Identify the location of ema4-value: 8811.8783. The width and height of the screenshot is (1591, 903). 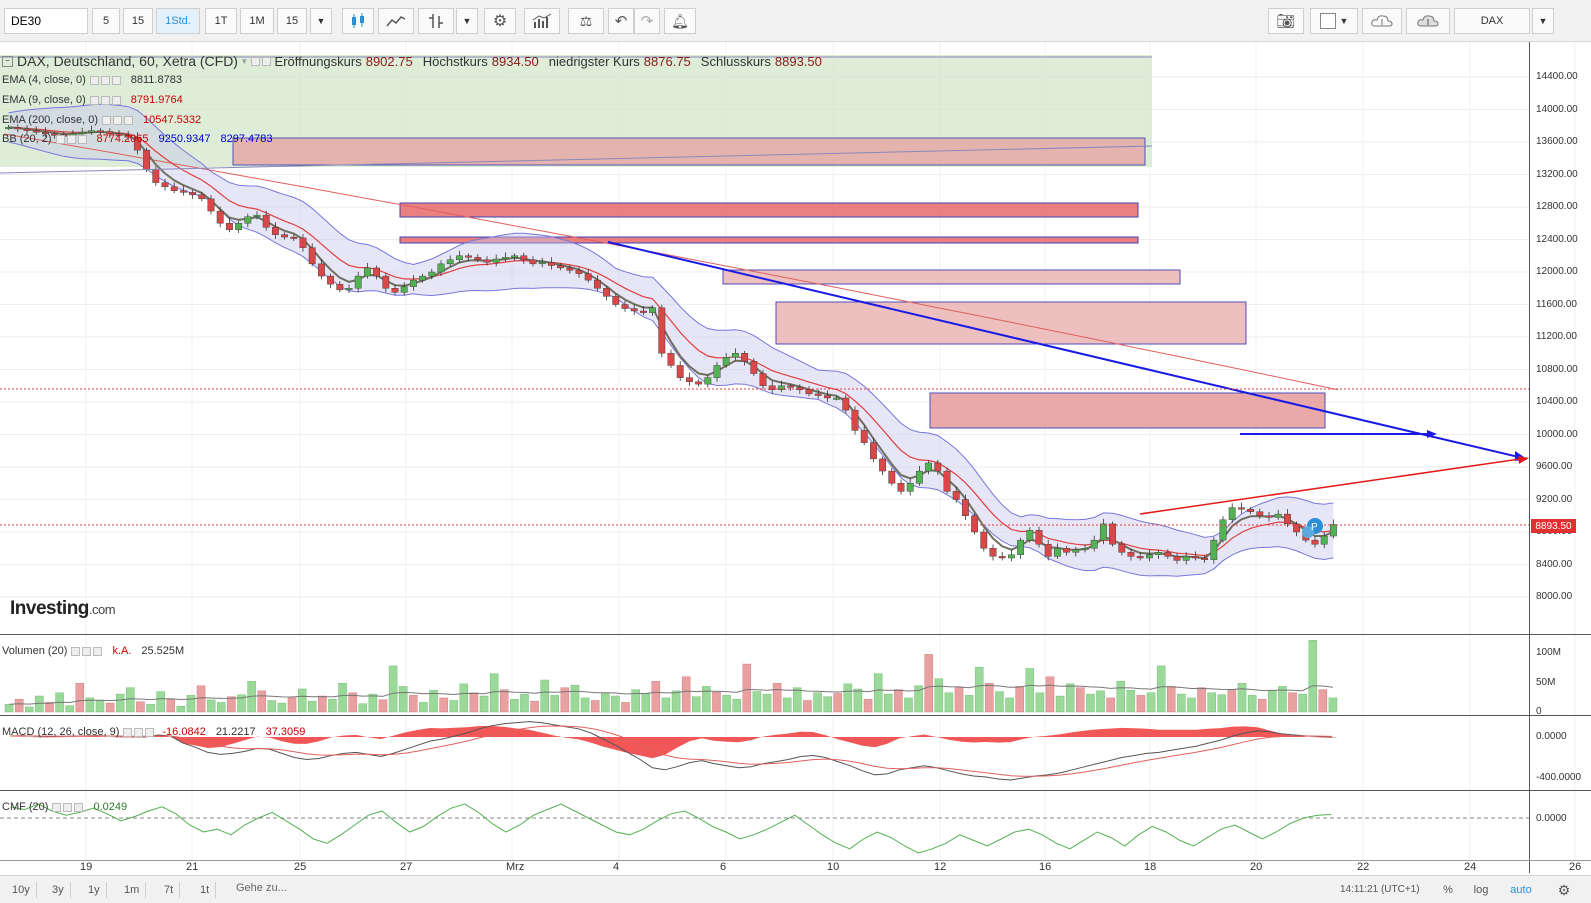
(156, 80).